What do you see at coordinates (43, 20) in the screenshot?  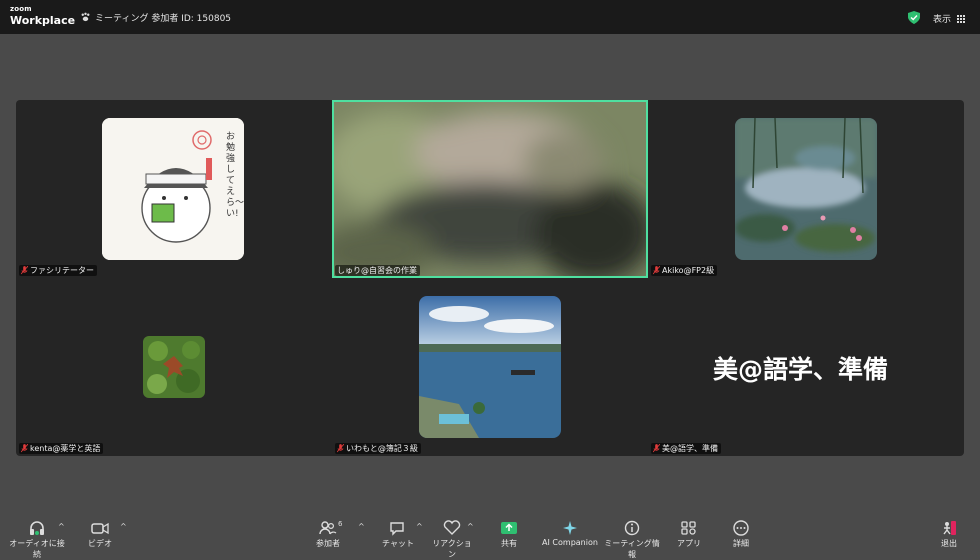 I see `logo-line2: Workplace` at bounding box center [43, 20].